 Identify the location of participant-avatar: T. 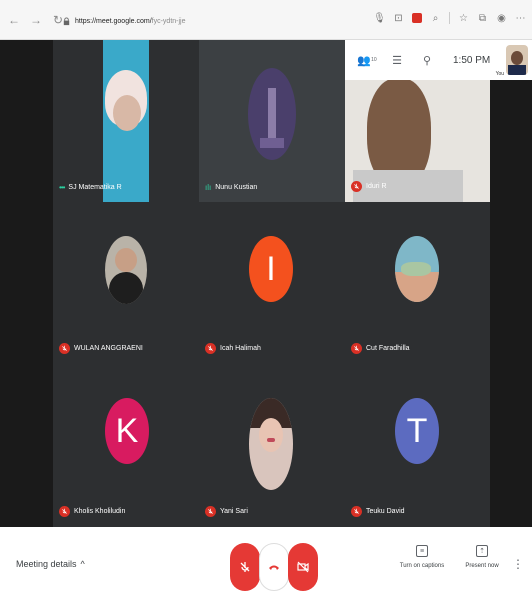
(417, 431).